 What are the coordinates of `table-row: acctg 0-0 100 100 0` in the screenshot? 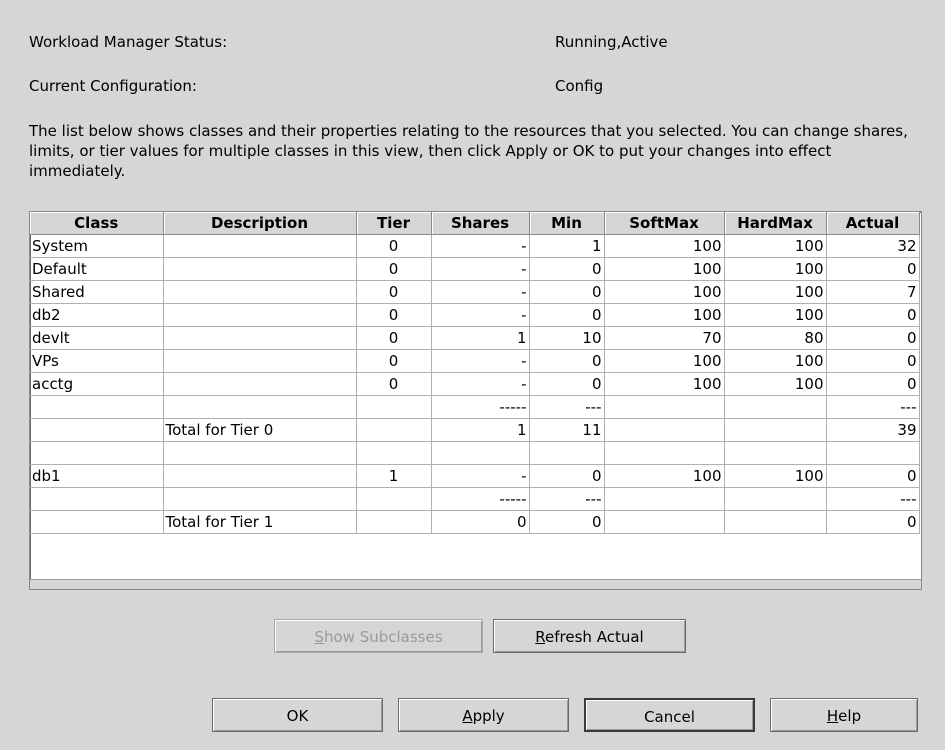 It's located at (475, 384).